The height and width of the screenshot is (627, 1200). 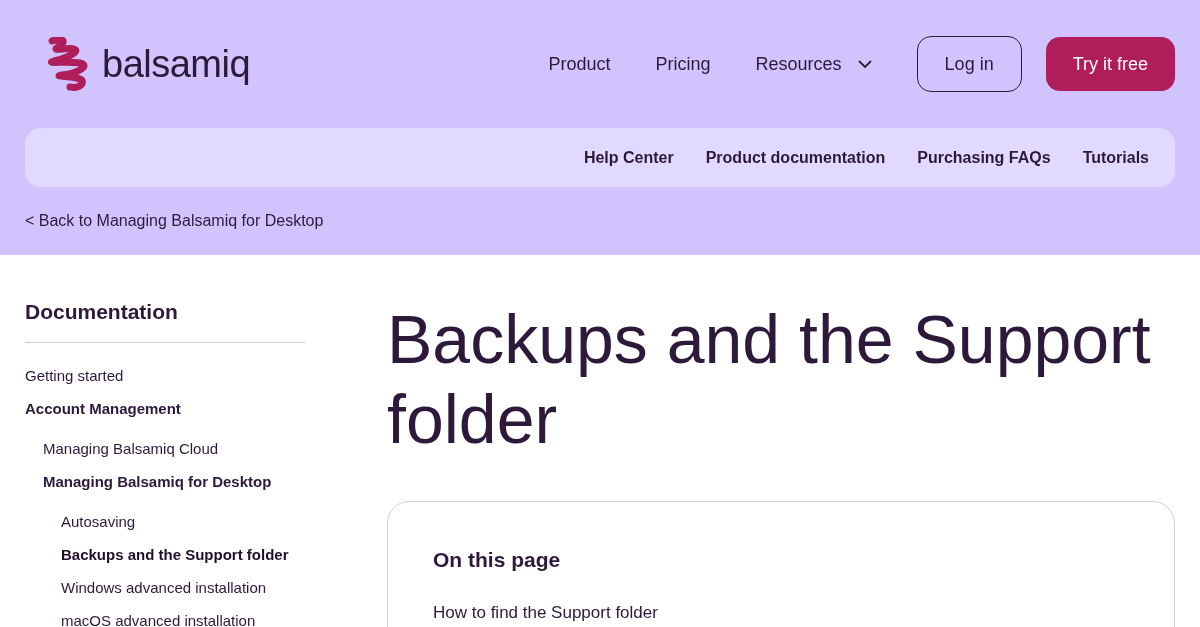 What do you see at coordinates (497, 560) in the screenshot?
I see `toc-title: On this page` at bounding box center [497, 560].